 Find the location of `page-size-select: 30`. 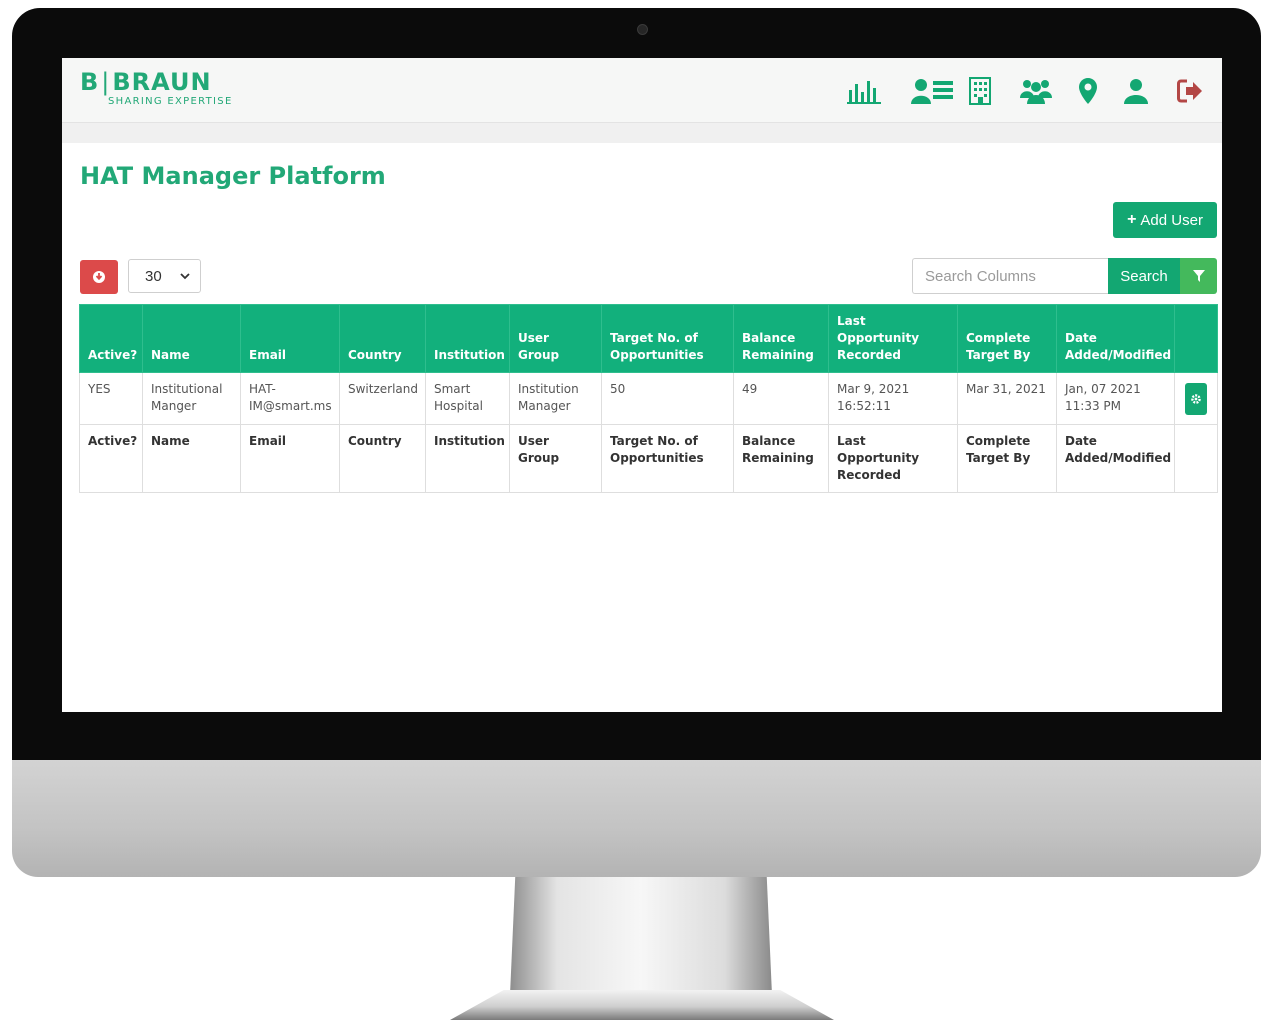

page-size-select: 30 is located at coordinates (164, 276).